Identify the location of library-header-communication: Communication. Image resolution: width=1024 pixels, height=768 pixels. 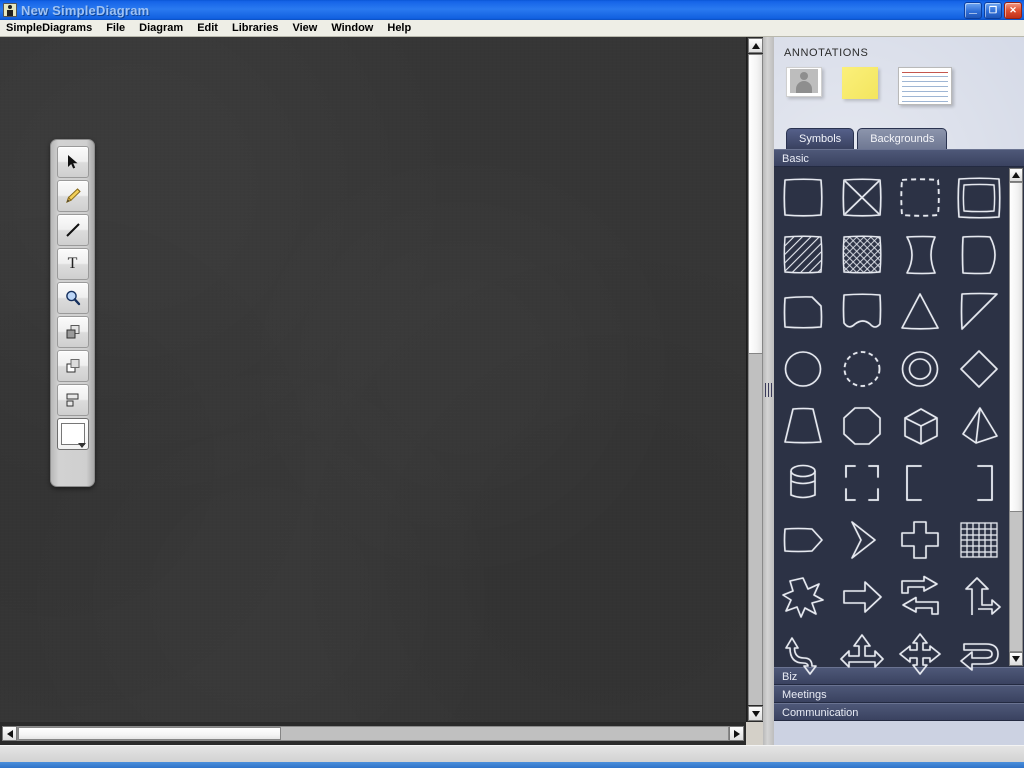
(899, 712).